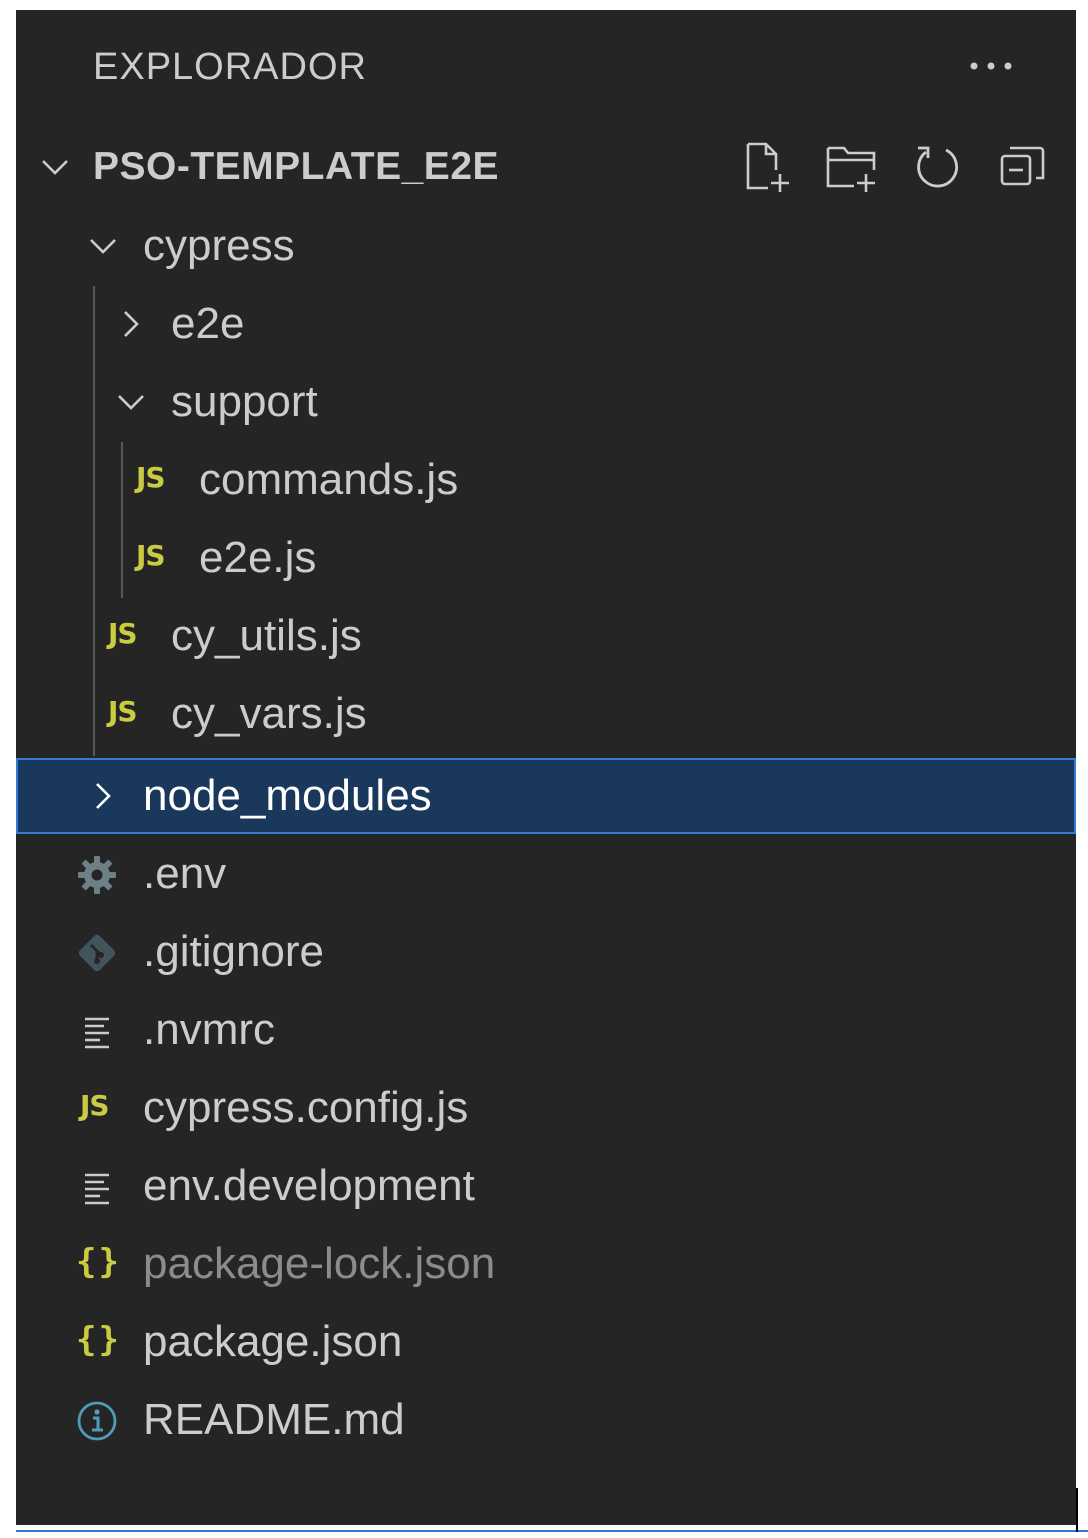  I want to click on tree-item-label: .env, so click(185, 873).